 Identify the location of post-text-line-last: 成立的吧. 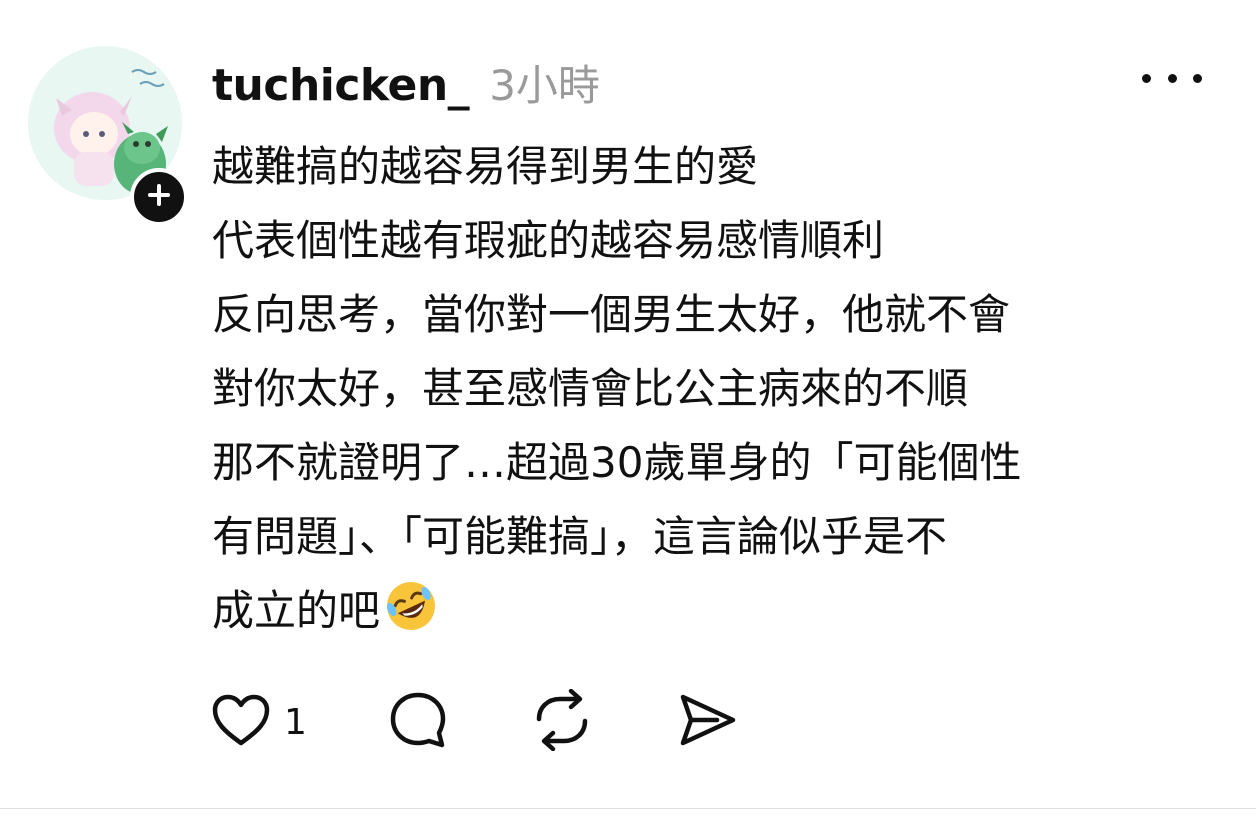
(717, 611).